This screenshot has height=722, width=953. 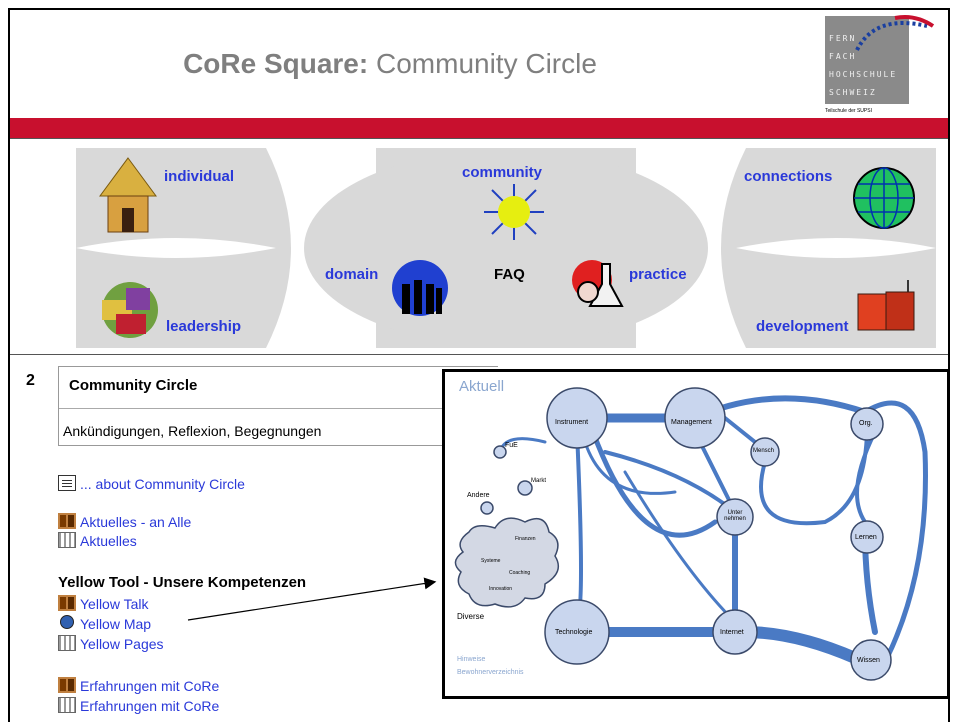 What do you see at coordinates (574, 632) in the screenshot?
I see `map-node-technologie: Technologie` at bounding box center [574, 632].